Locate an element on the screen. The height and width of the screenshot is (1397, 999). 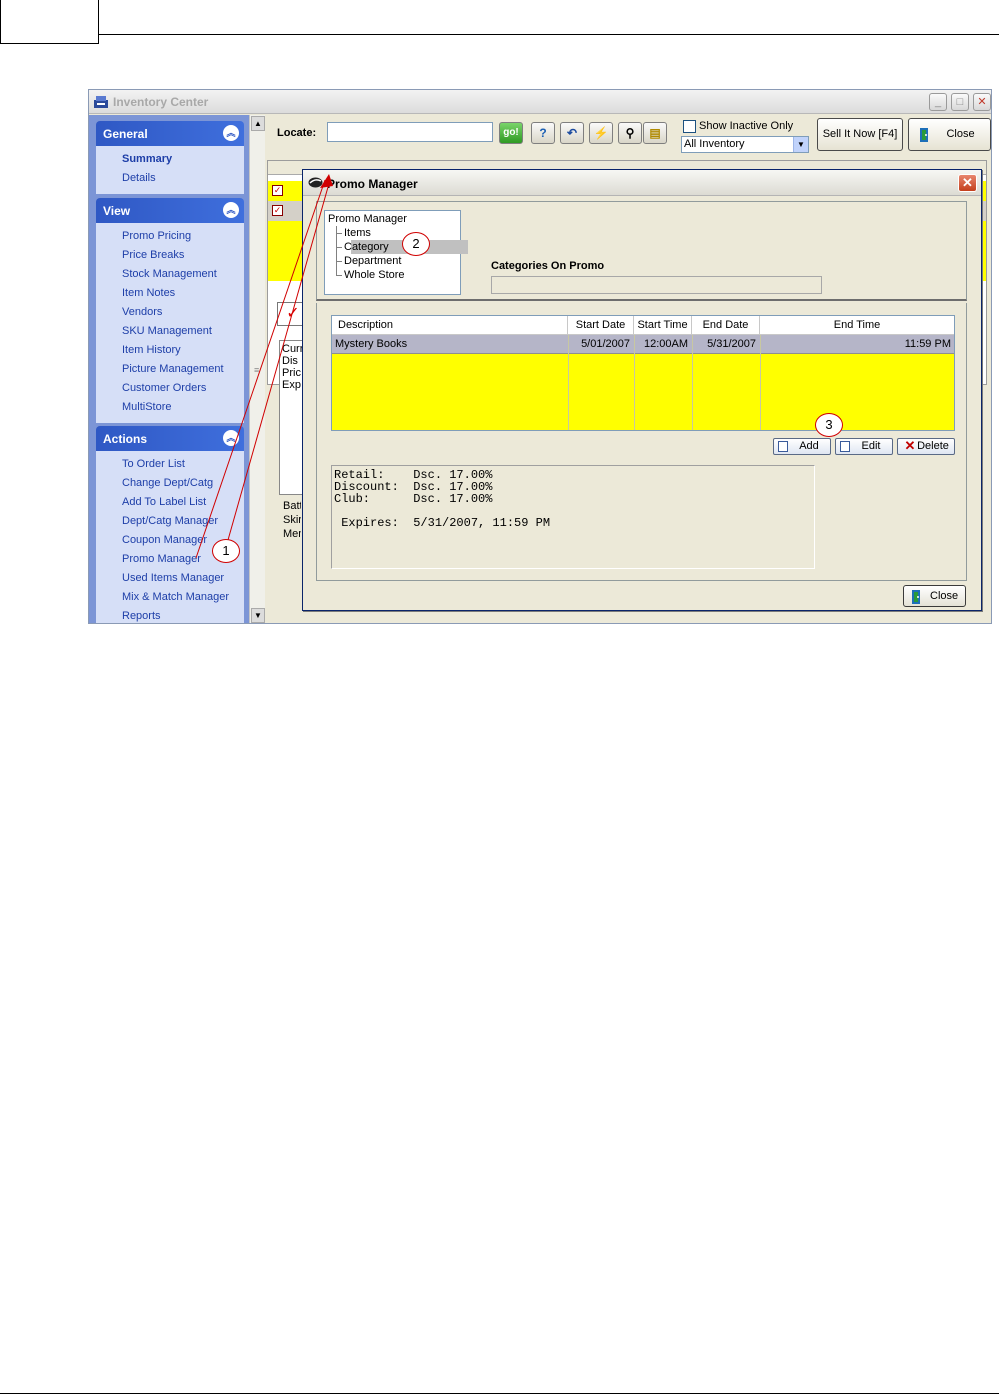
dialog-close-button: Close is located at coordinates (934, 596).